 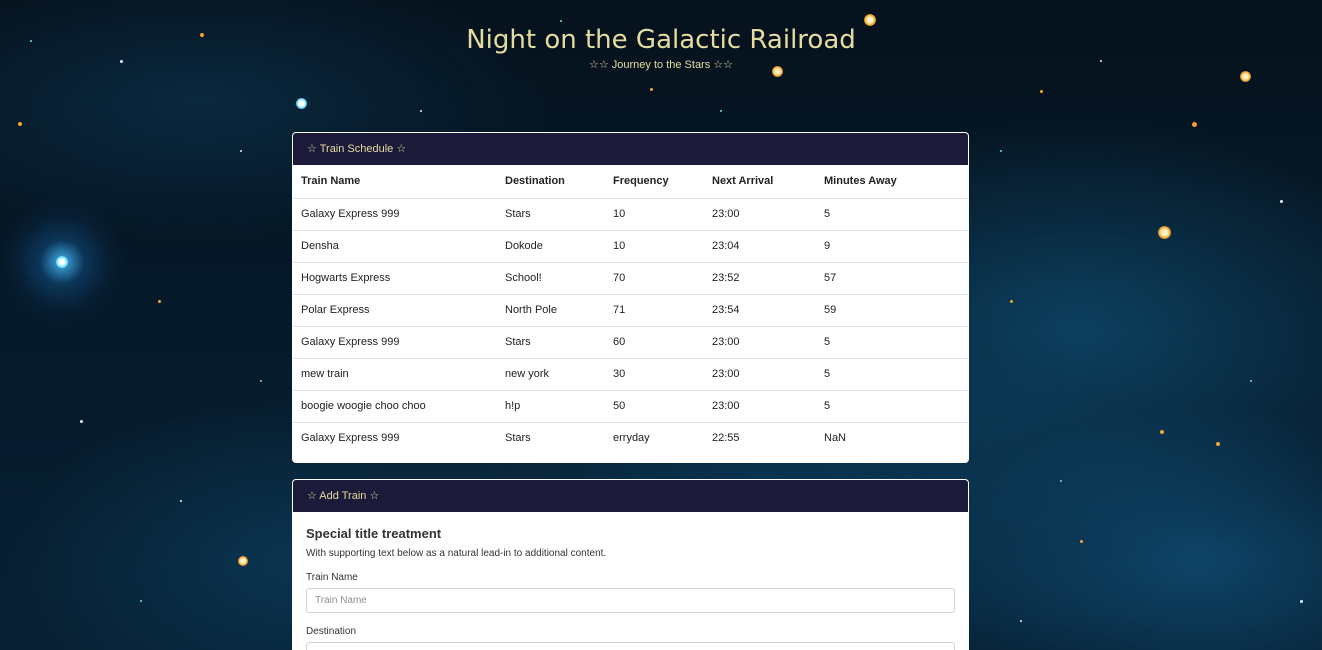 I want to click on add-train-header: ☆ Add Train ☆, so click(x=630, y=496).